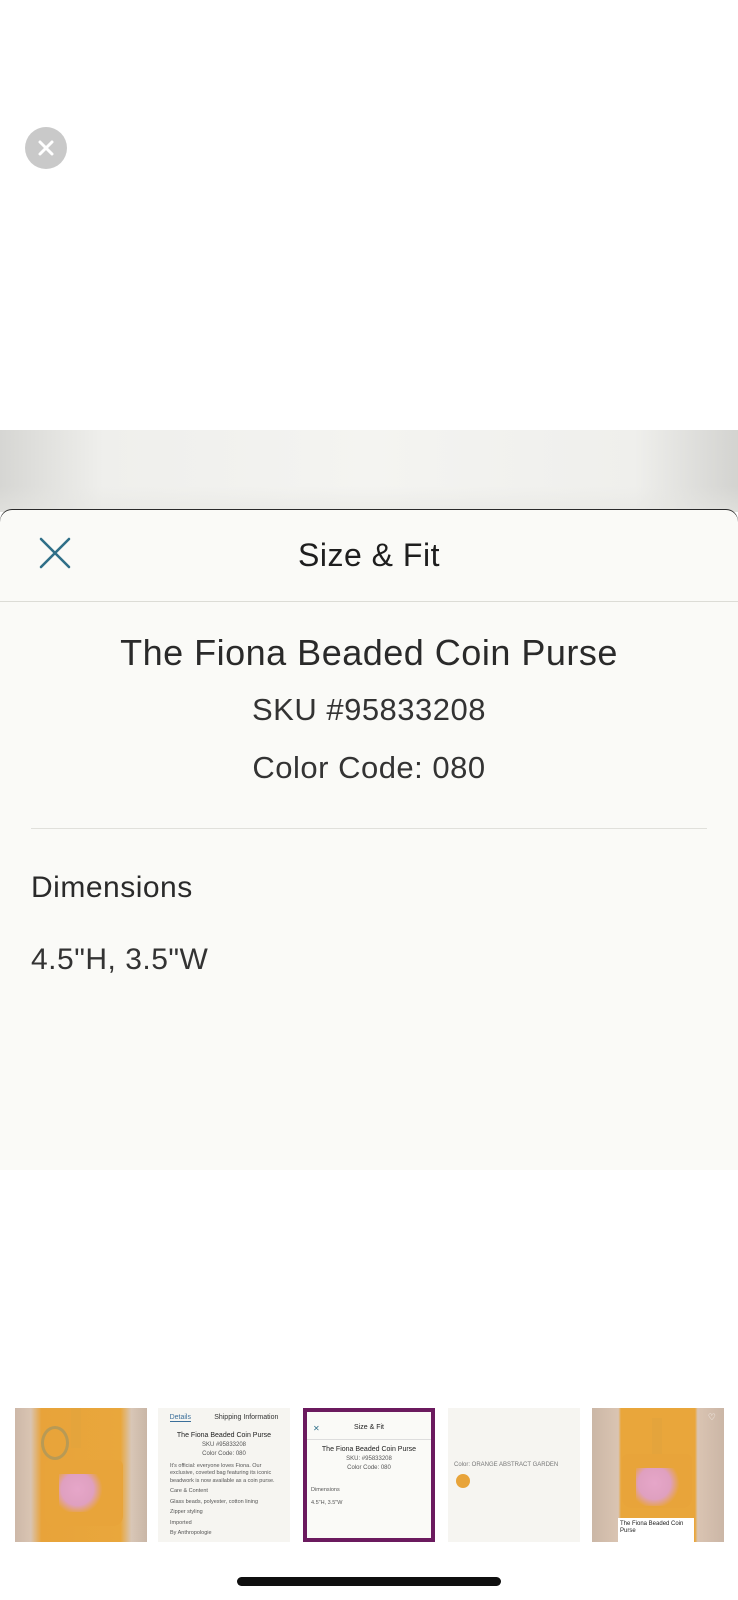 This screenshot has width=738, height=1600. I want to click on mini-dimensions-heading: Dimensions, so click(325, 1490).